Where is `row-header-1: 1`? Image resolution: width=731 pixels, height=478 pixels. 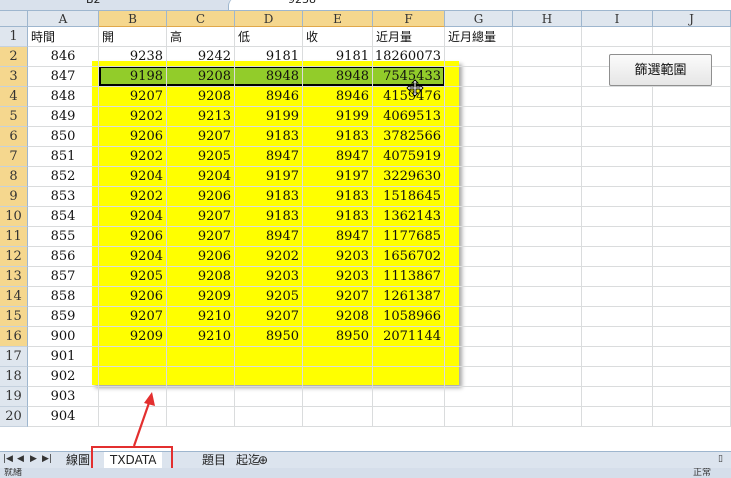 row-header-1: 1 is located at coordinates (14, 37).